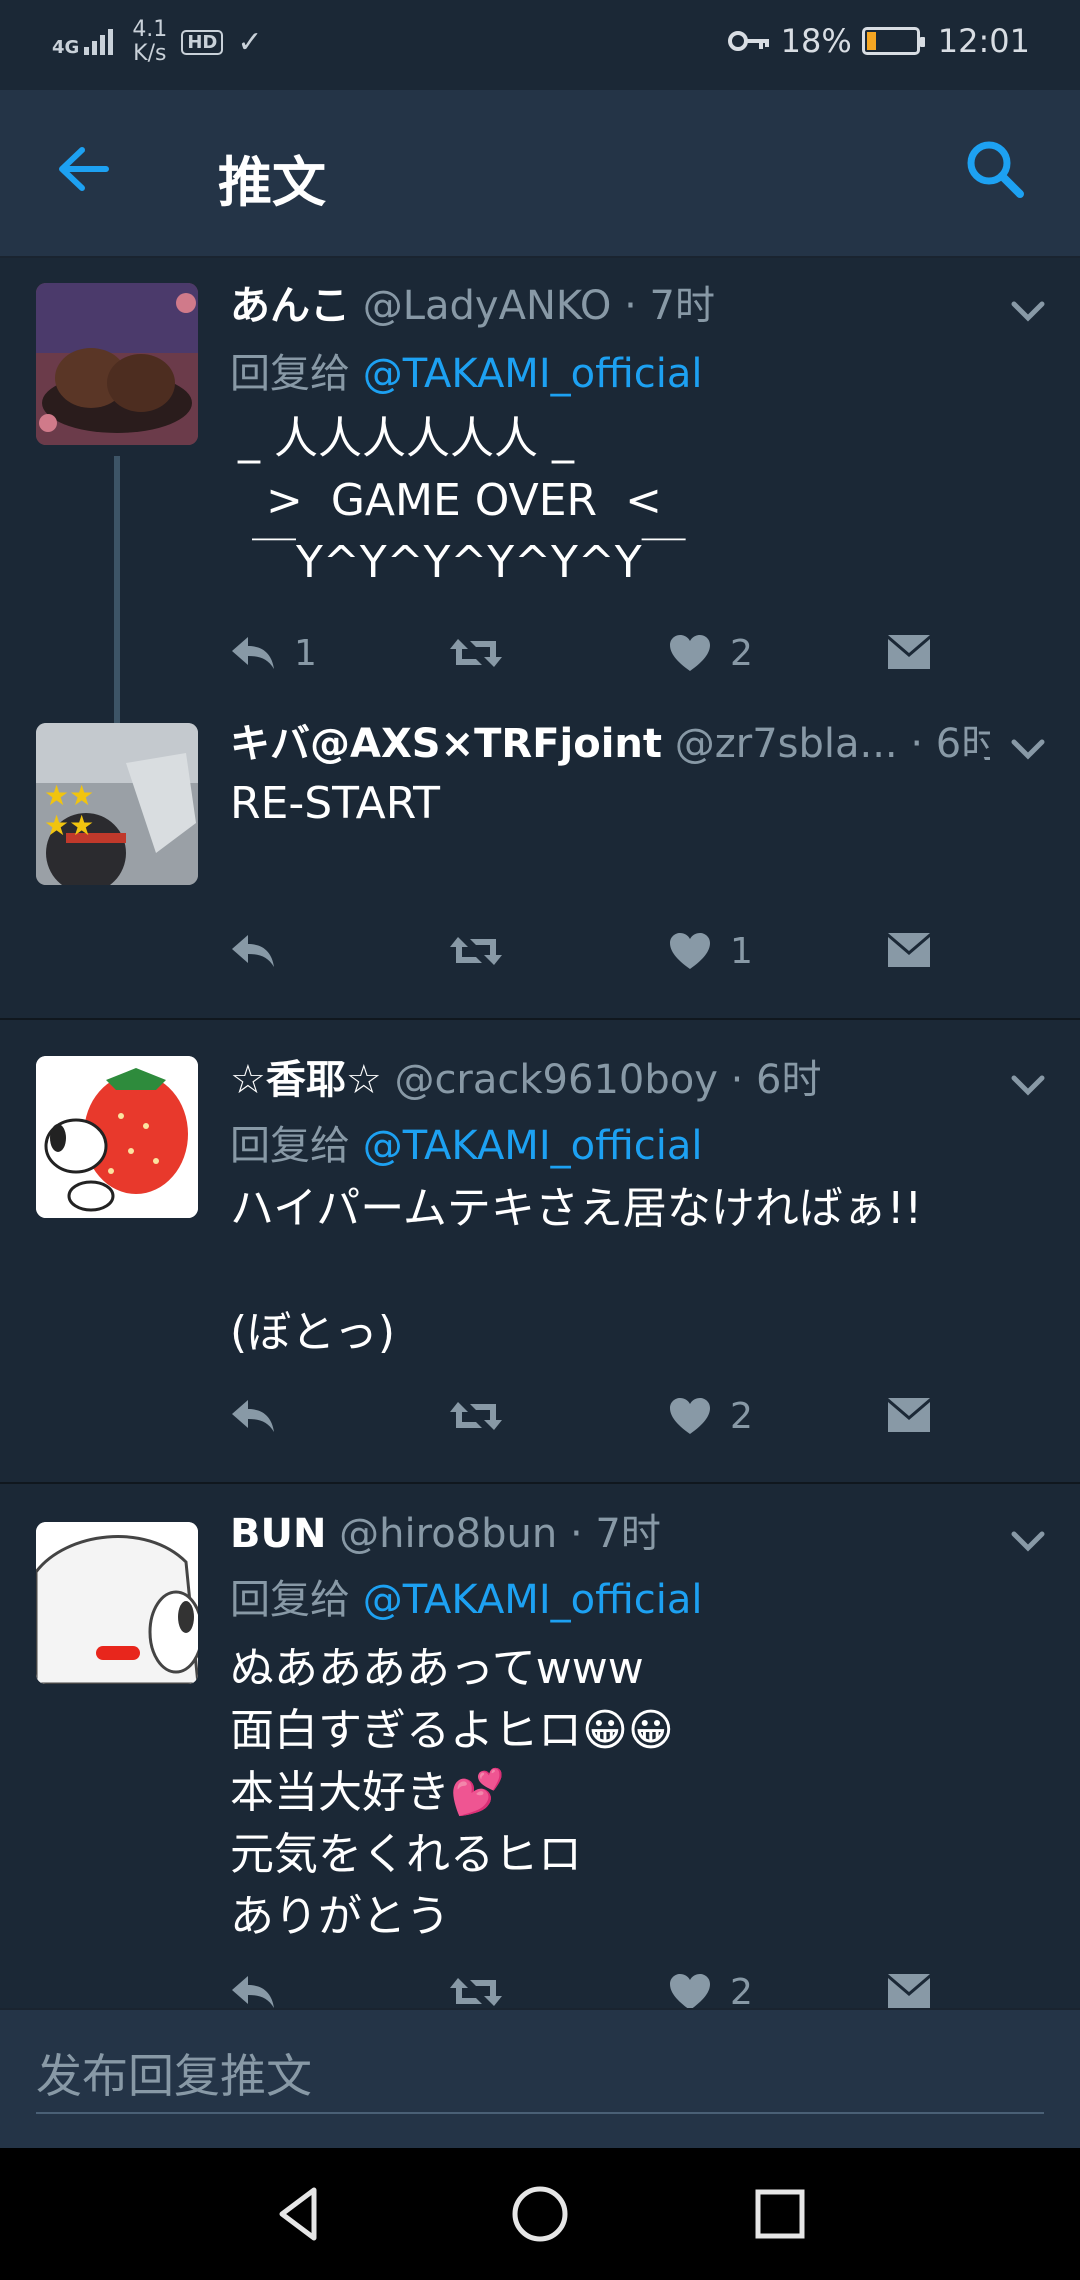  I want to click on recents-square-icon, so click(780, 2214).